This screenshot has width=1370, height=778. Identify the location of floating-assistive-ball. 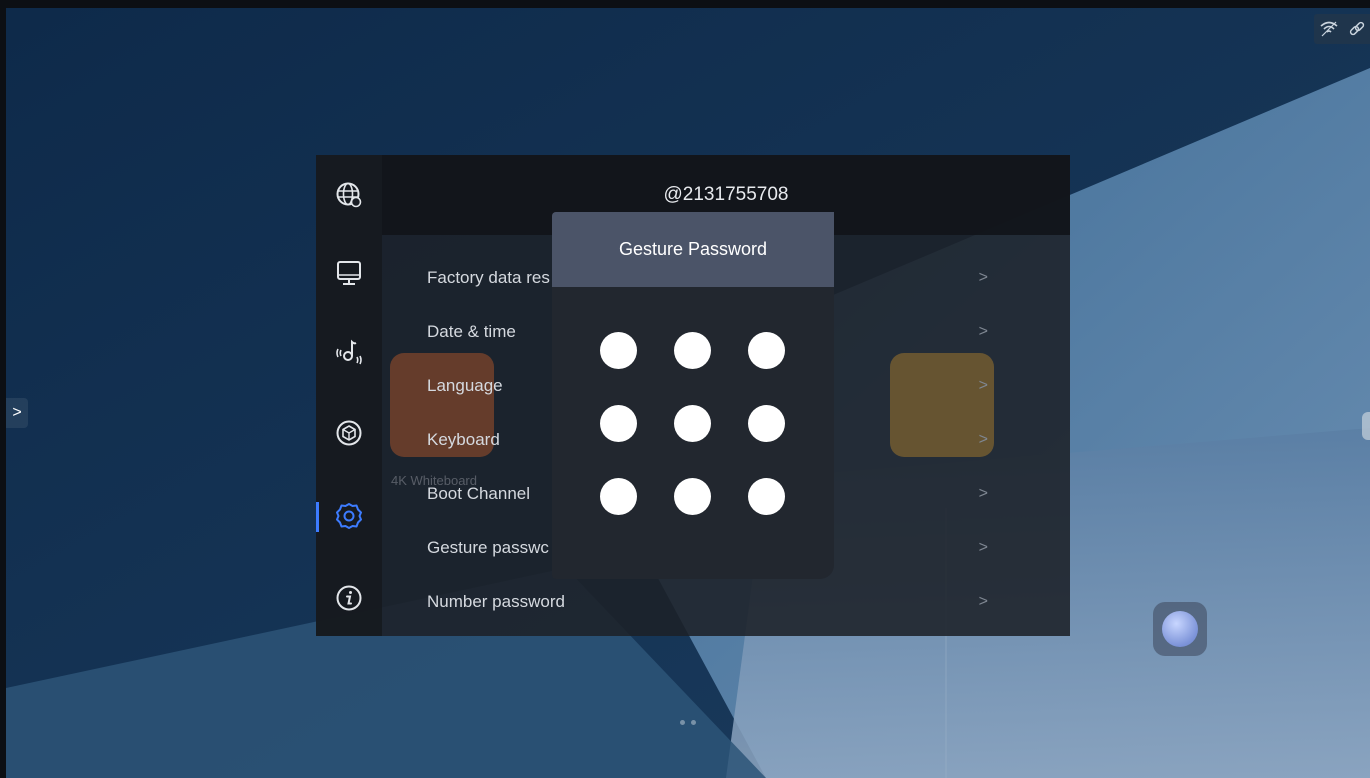
(1180, 629).